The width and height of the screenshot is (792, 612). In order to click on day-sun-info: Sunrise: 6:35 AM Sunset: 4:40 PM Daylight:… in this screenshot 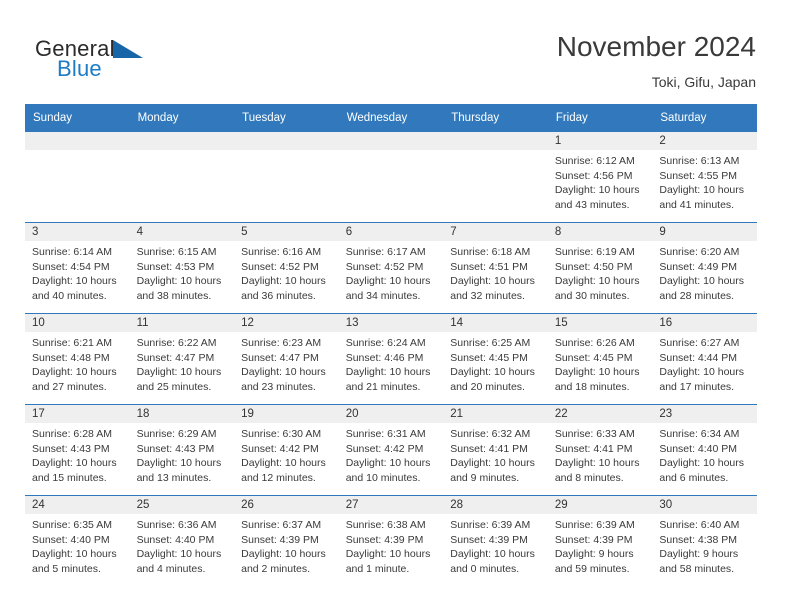, I will do `click(77, 545)`.